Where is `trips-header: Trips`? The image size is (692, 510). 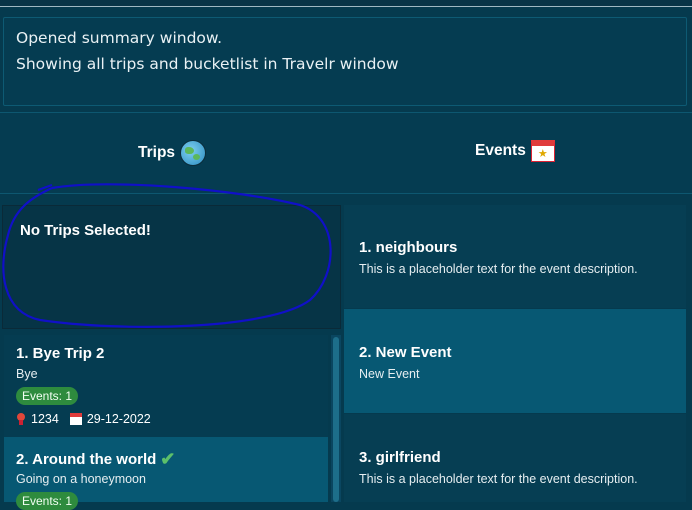 trips-header: Trips is located at coordinates (172, 153).